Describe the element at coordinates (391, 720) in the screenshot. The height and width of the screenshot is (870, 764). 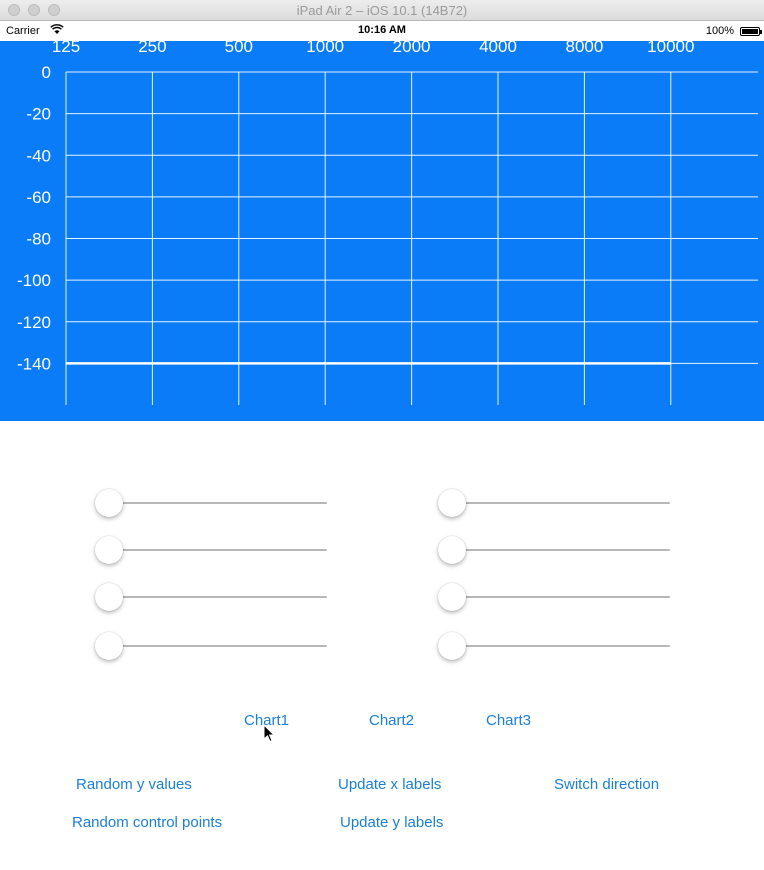
I see `chart2-button: Chart2` at that location.